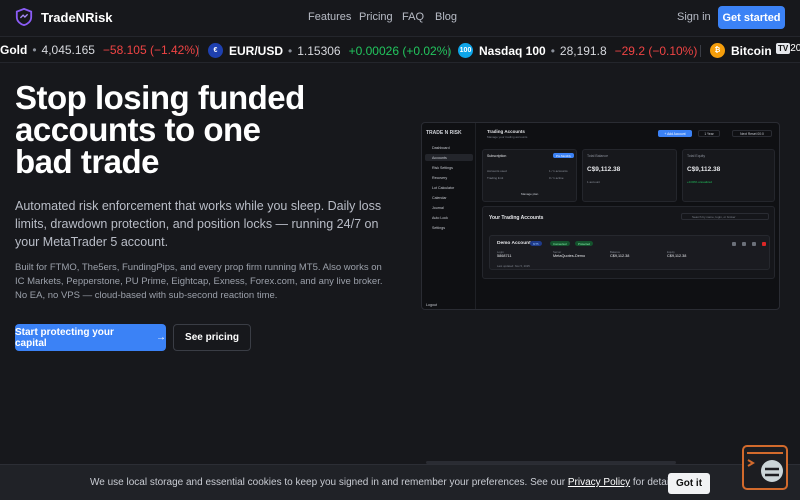  Describe the element at coordinates (439, 197) in the screenshot. I see `preview-nav-calendar: Calendar` at that location.